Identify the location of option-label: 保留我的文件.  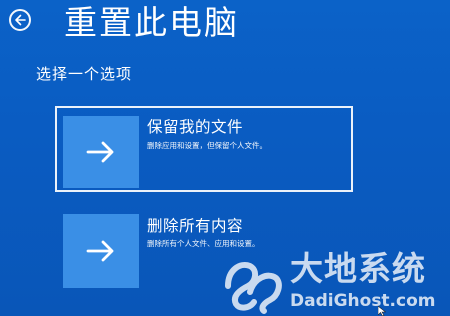
(195, 127).